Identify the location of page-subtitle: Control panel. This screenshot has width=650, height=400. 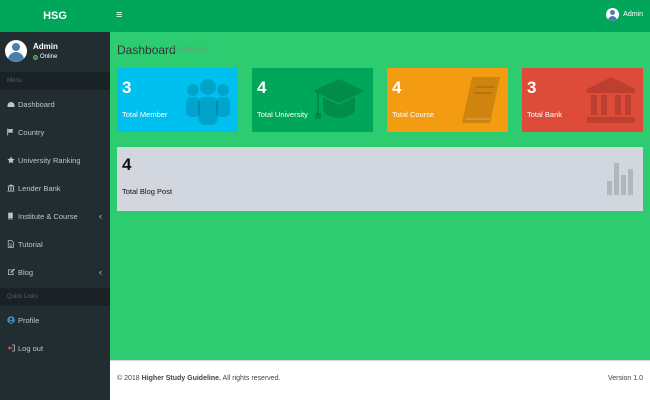
(191, 50).